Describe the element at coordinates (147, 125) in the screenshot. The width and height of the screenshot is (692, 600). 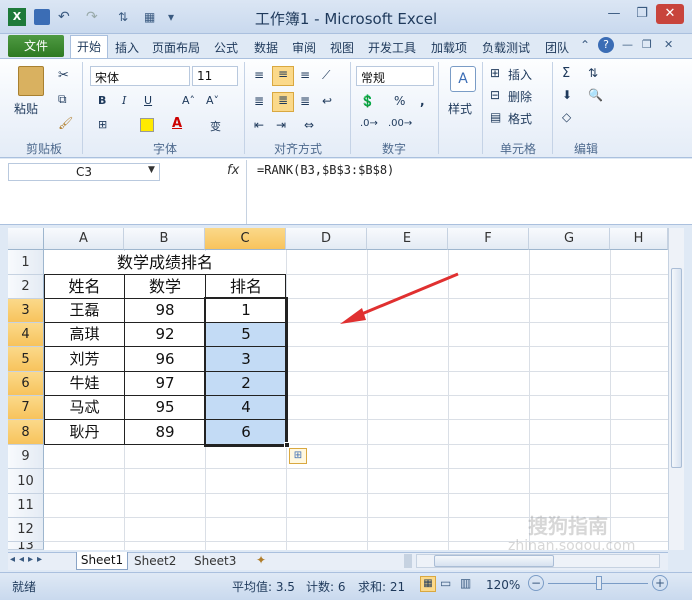
I see `fill-color-icon` at that location.